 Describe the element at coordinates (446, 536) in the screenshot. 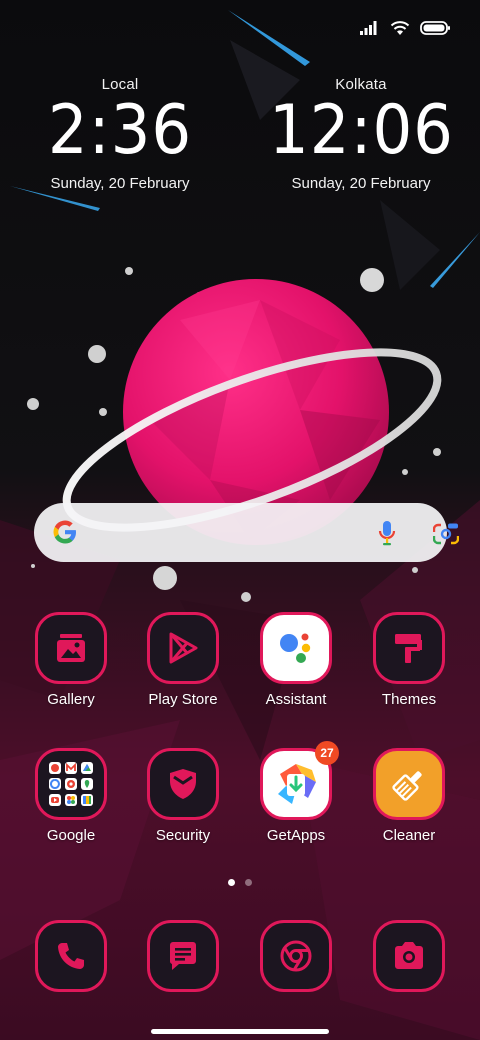

I see `google-lens-icon` at that location.